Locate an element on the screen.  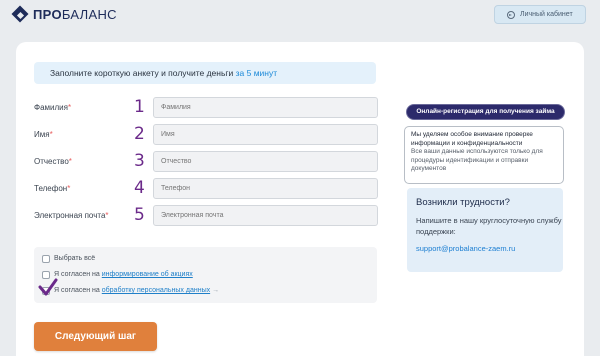
email-label: Электронная почта* is located at coordinates (71, 215).